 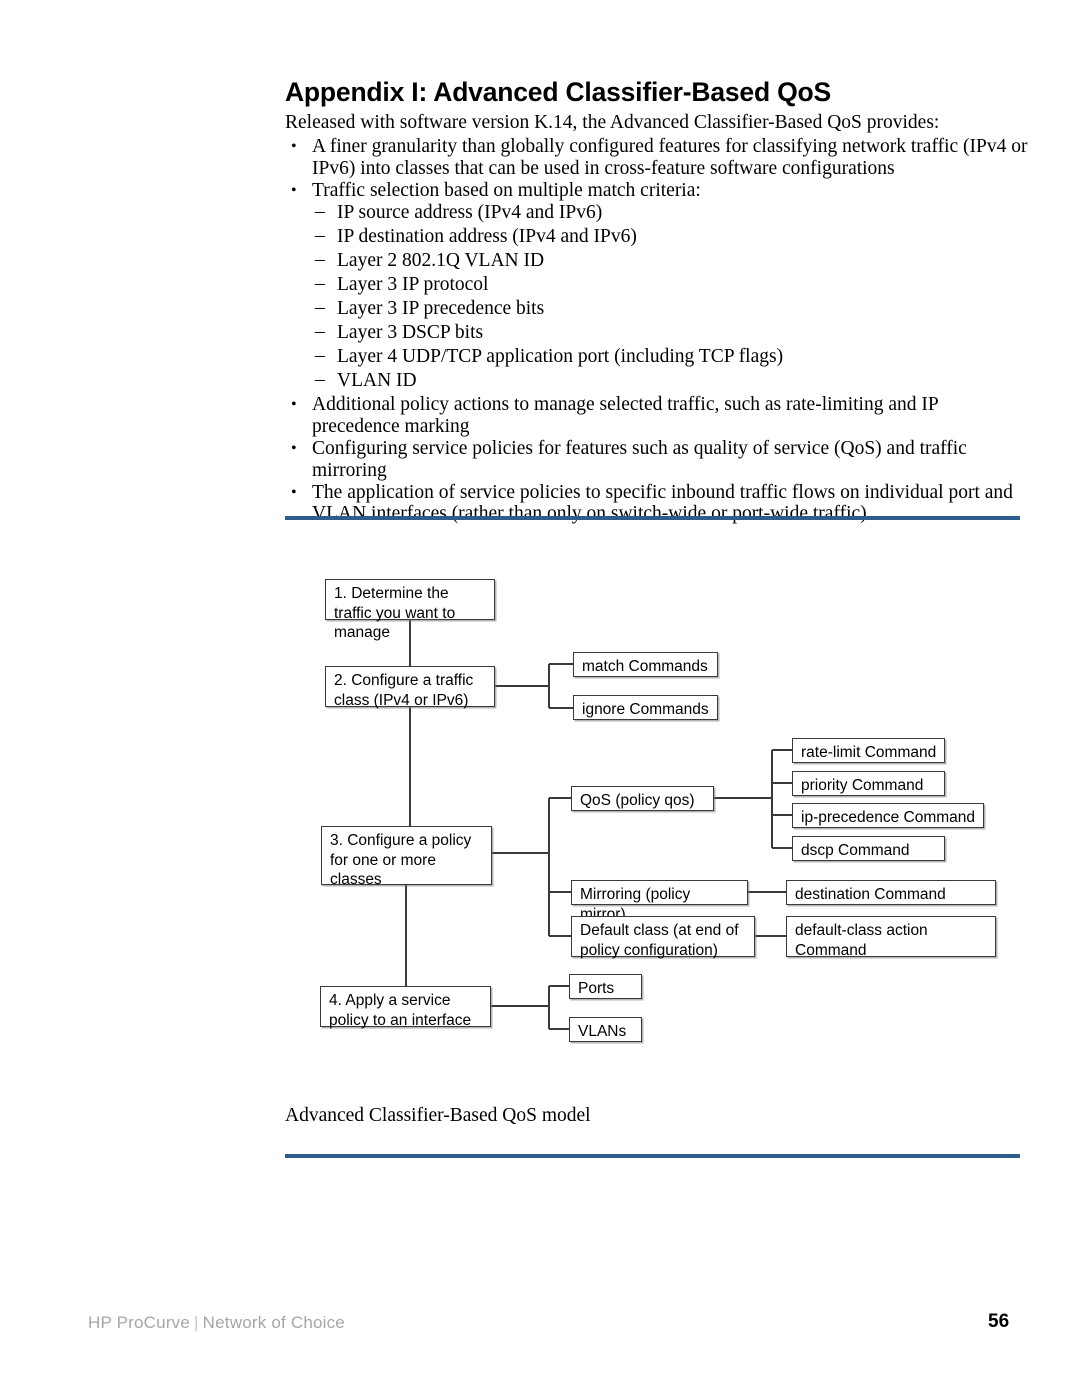 What do you see at coordinates (410, 333) in the screenshot?
I see `sub-list-item-text: Layer 3 DSCP bits` at bounding box center [410, 333].